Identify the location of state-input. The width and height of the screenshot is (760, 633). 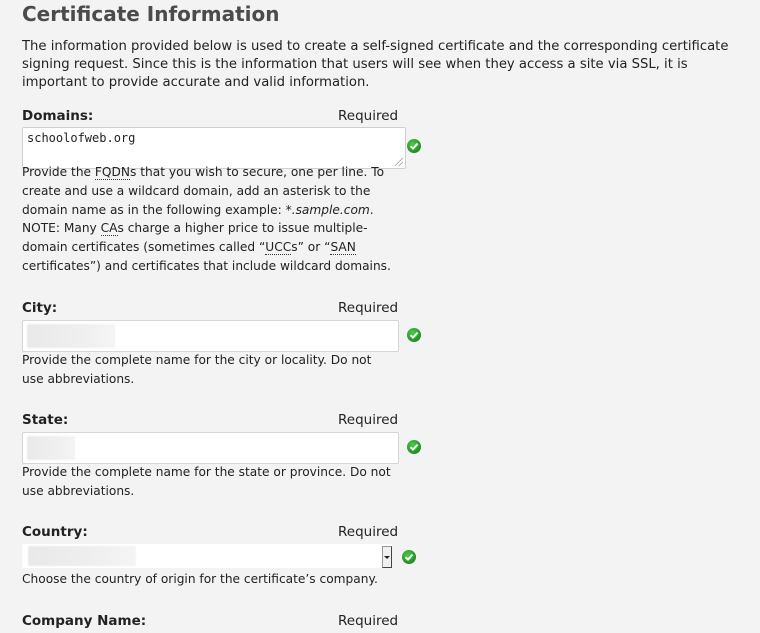
(210, 448).